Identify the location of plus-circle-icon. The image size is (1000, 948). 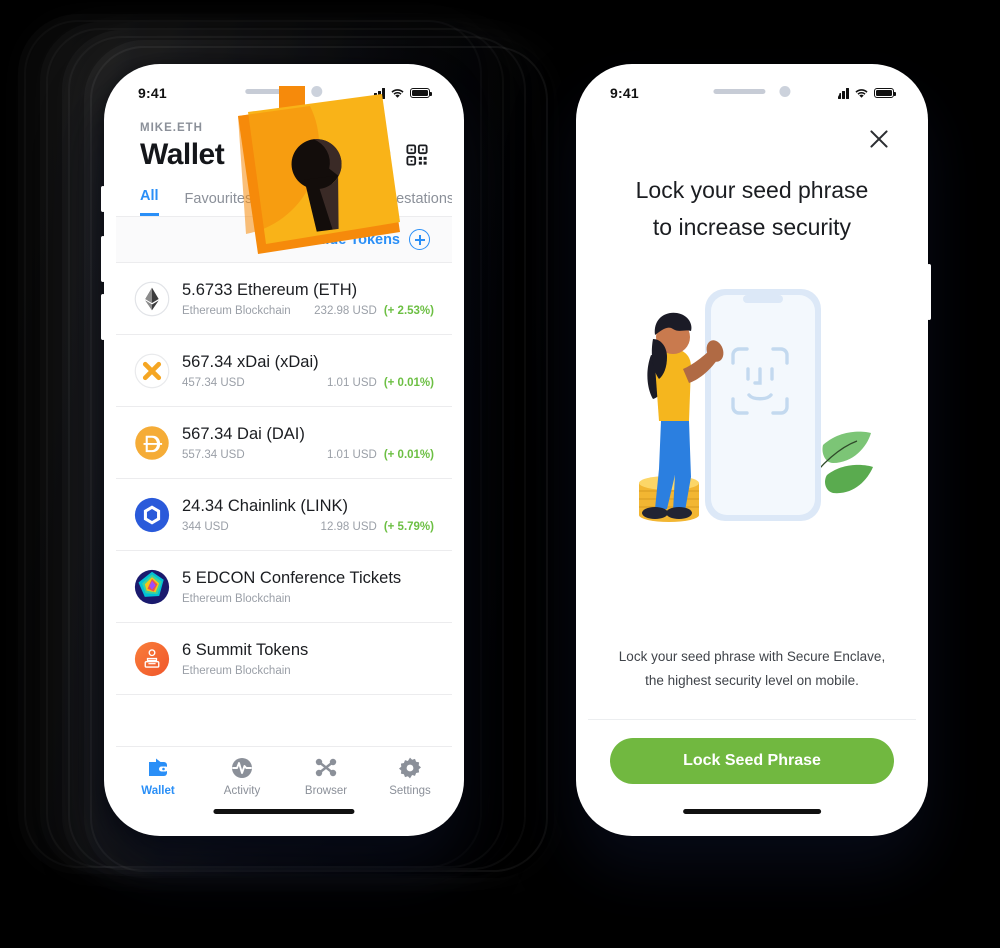
(419, 239).